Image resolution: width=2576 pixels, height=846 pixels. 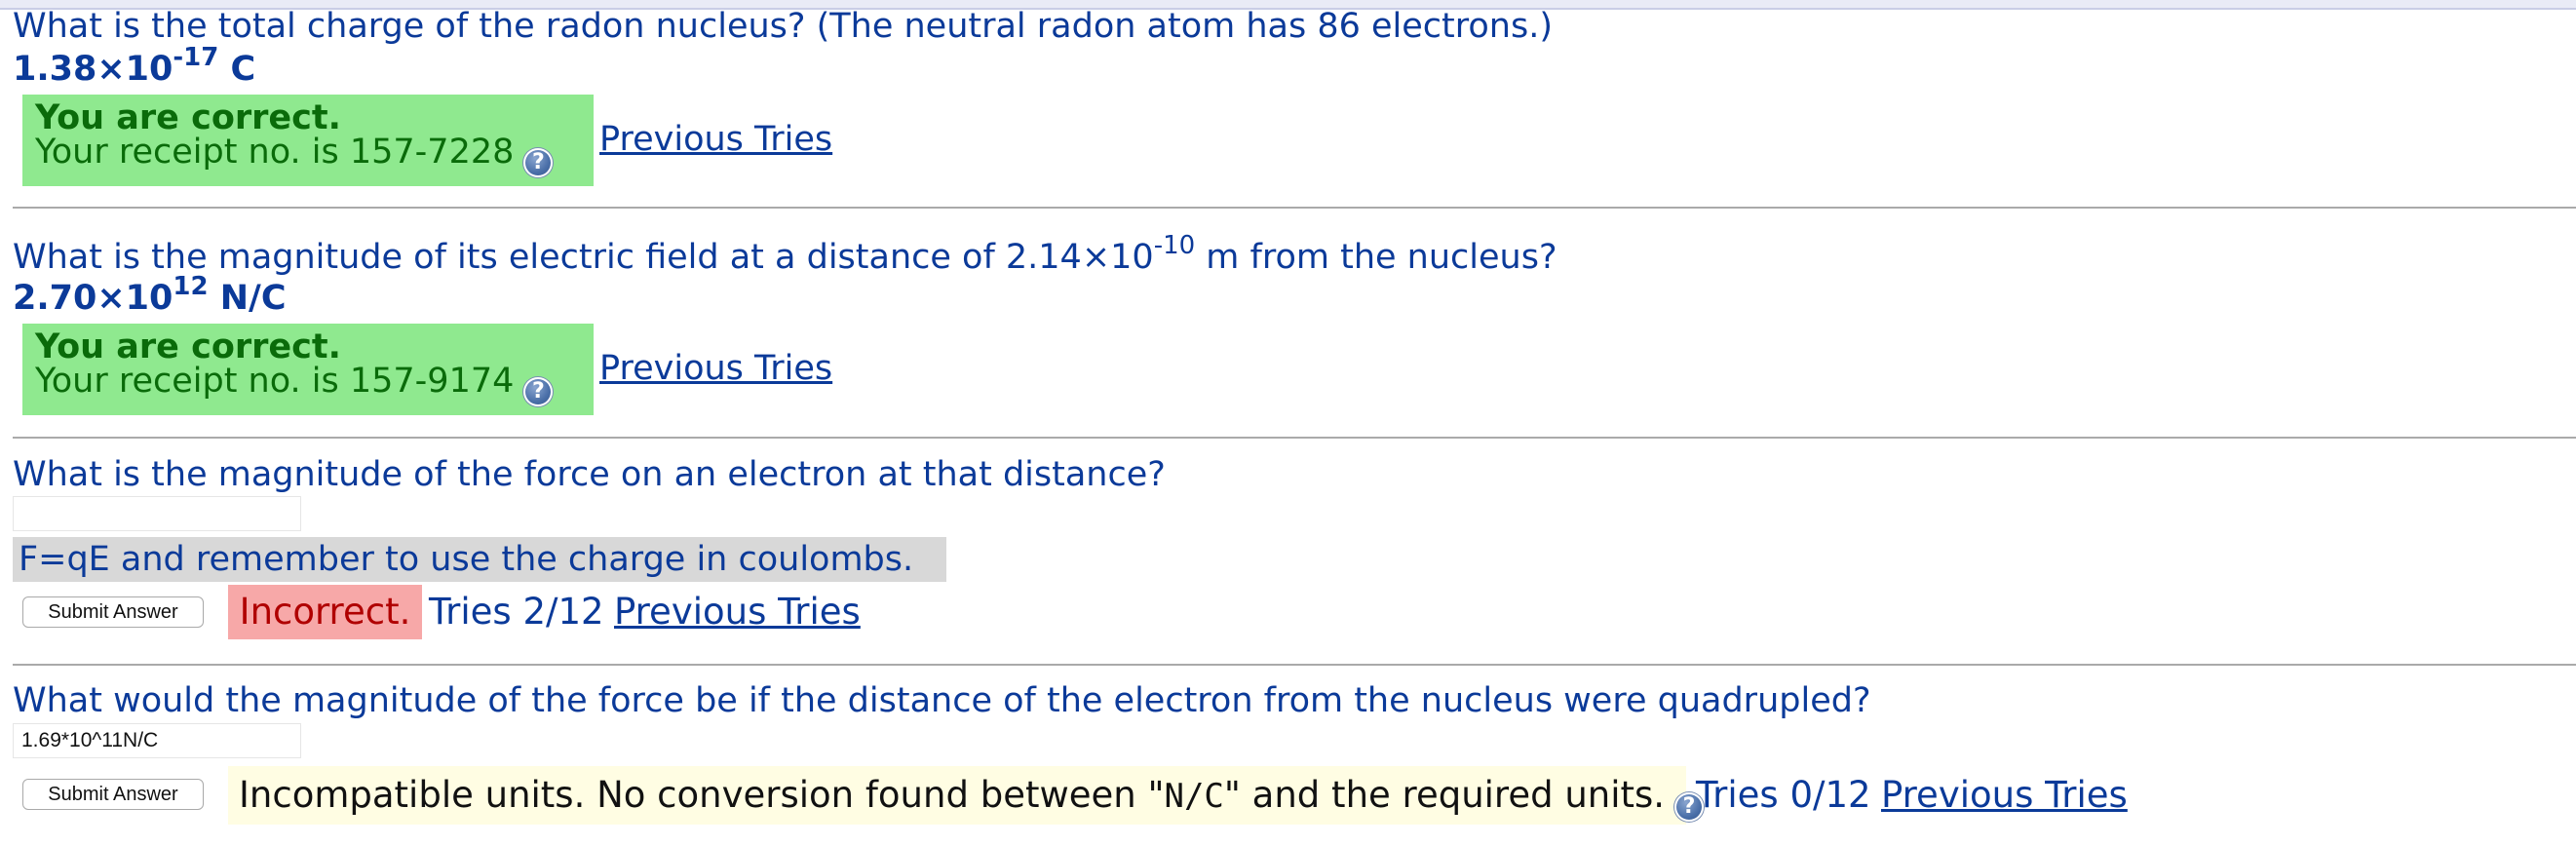 I want to click on tries-counter: Tries 0/12, so click(x=1783, y=795).